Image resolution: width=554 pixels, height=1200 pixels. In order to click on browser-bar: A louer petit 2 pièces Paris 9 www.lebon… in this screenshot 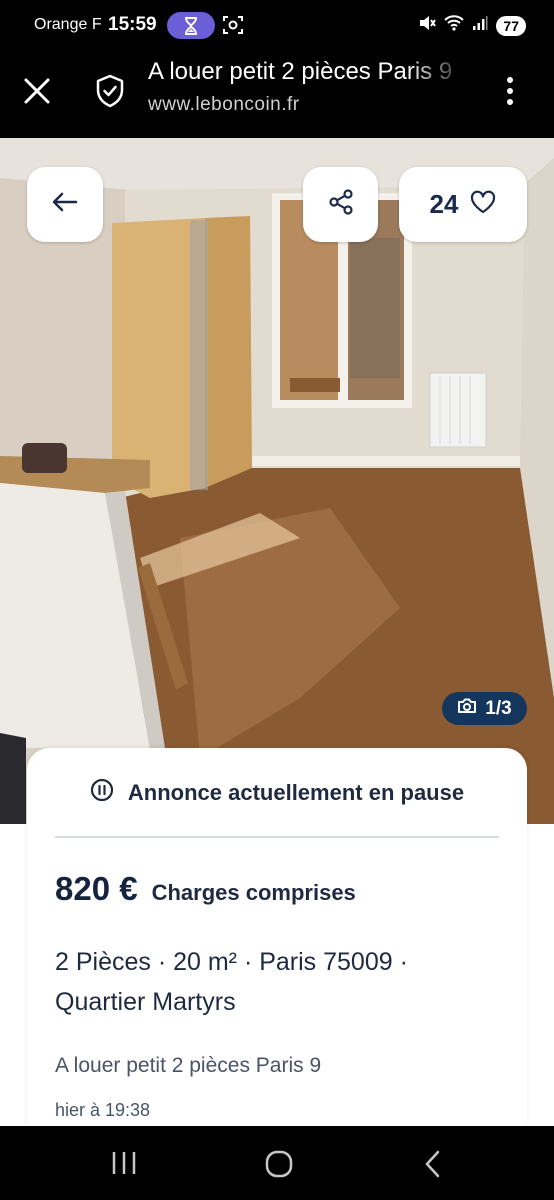, I will do `click(277, 95)`.